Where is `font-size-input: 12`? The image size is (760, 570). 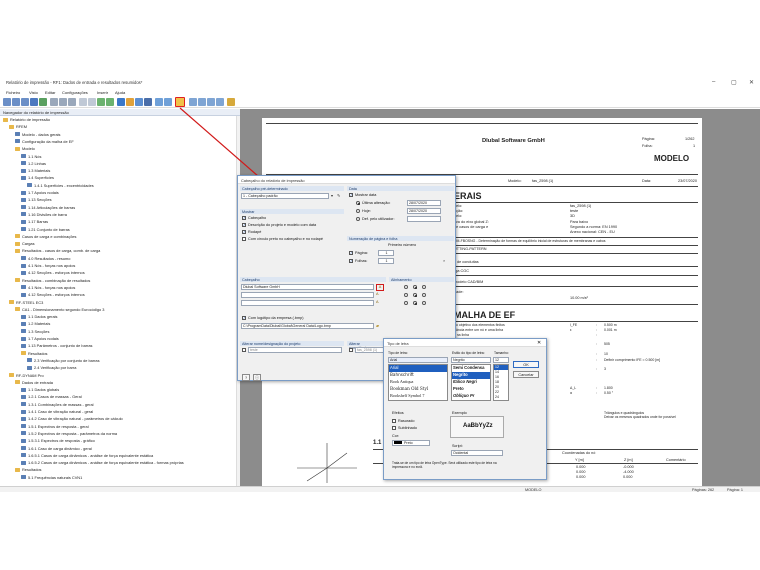 font-size-input: 12 is located at coordinates (501, 360).